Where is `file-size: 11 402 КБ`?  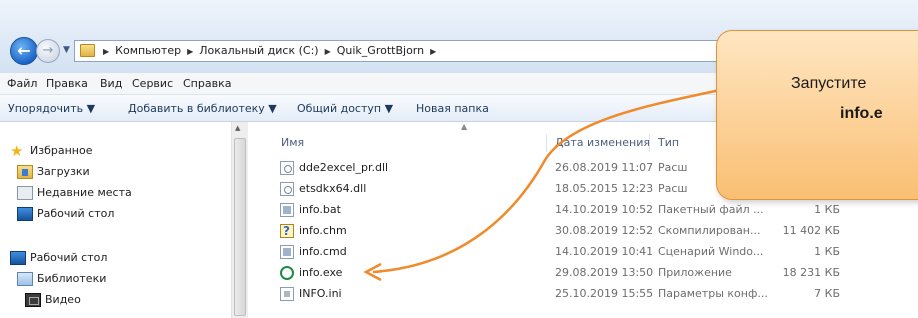
file-size: 11 402 КБ is located at coordinates (811, 230).